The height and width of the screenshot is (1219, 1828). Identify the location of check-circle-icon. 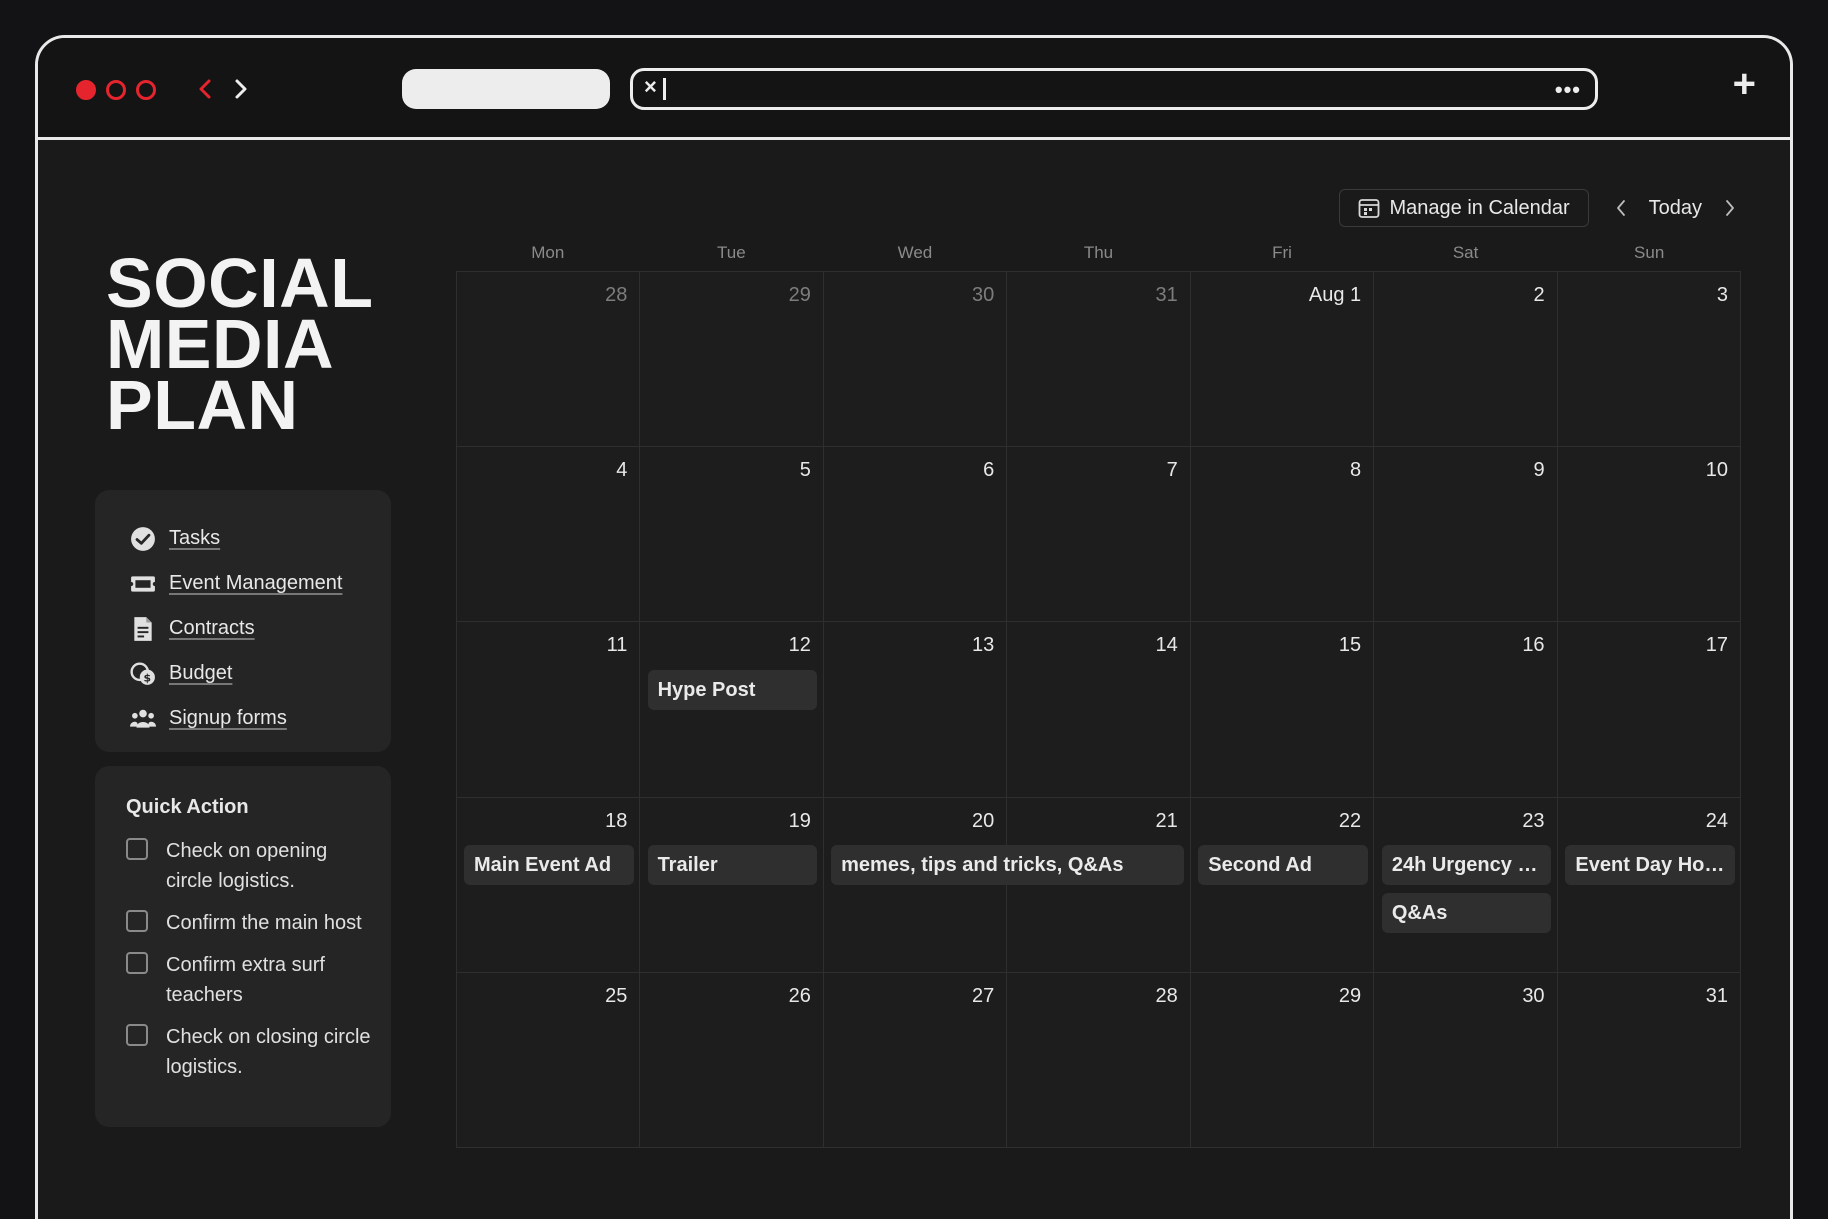
(143, 539).